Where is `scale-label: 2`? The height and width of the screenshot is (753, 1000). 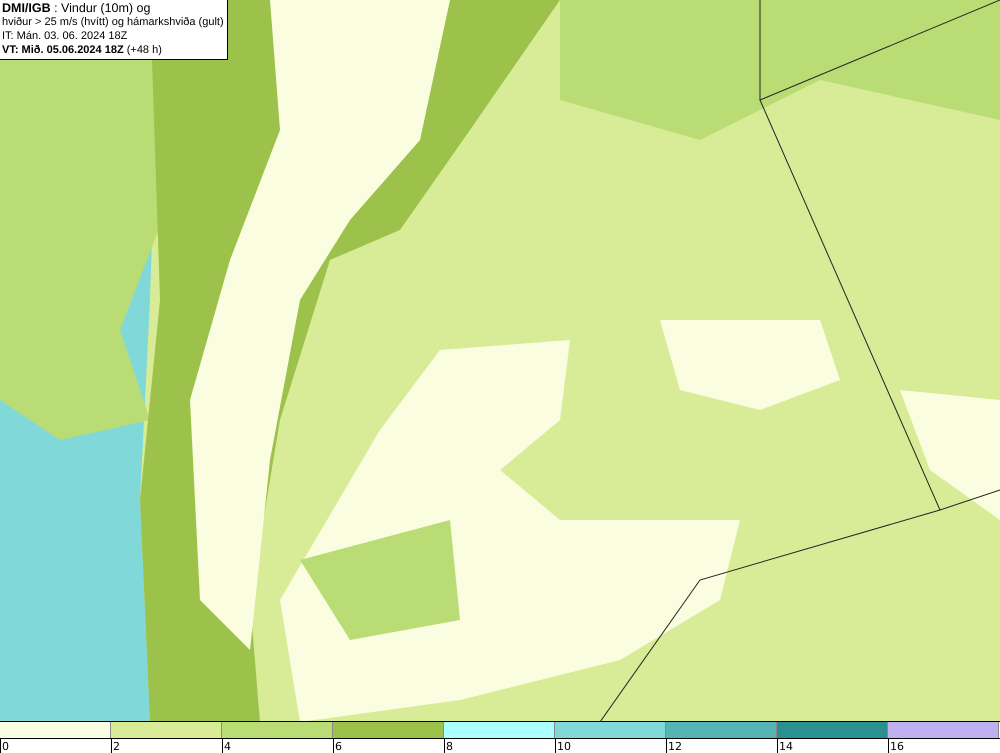
scale-label: 2 is located at coordinates (116, 747).